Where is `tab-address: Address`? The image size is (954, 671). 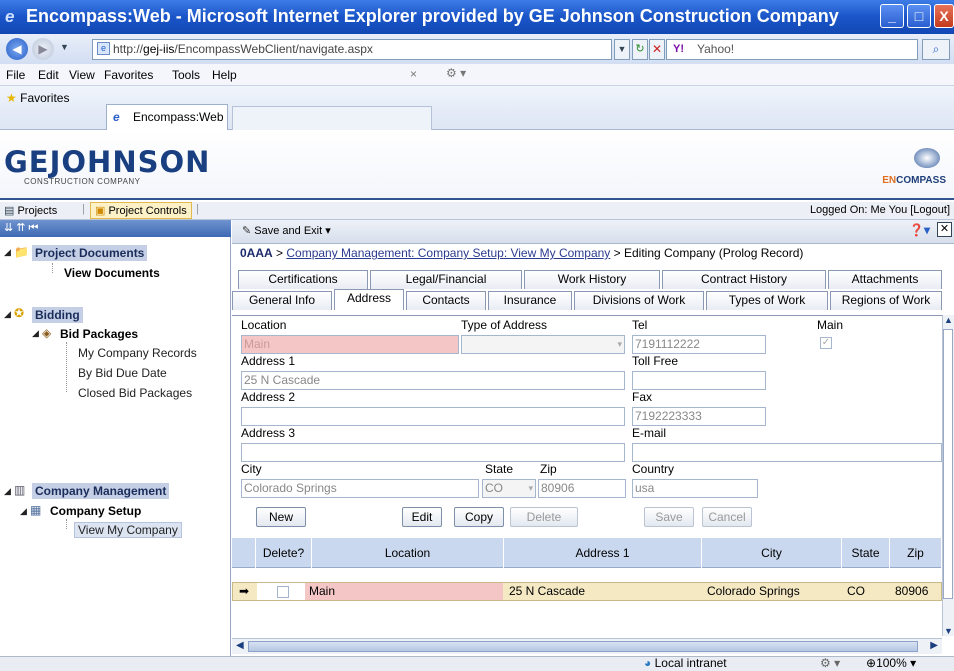
tab-address: Address is located at coordinates (369, 299).